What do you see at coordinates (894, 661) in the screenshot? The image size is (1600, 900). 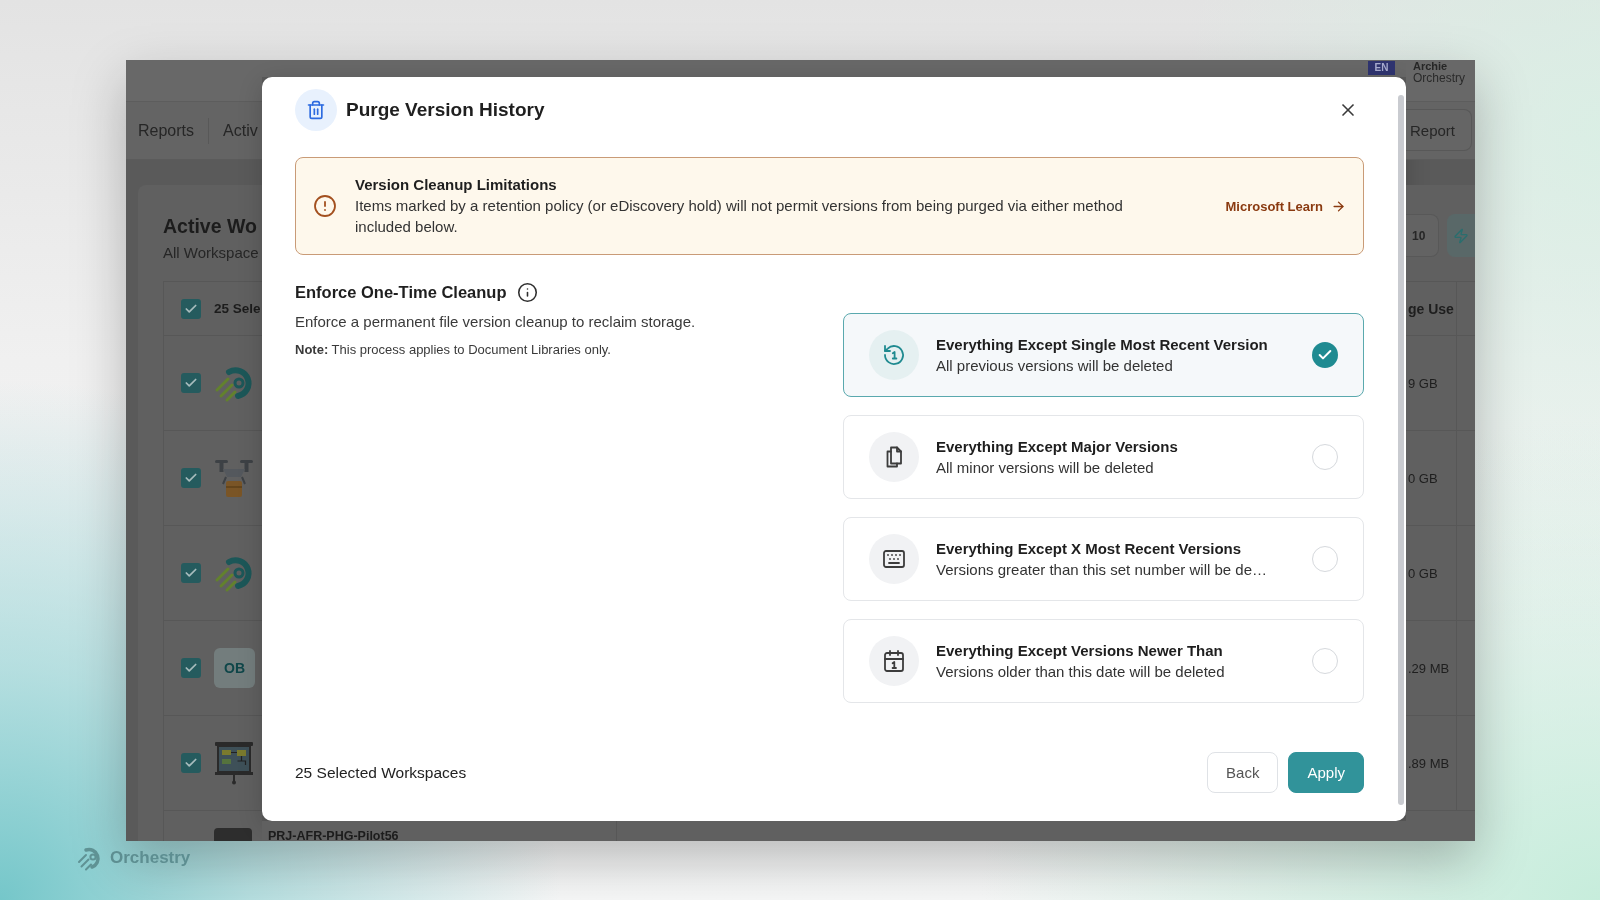 I see `calendar-icon` at bounding box center [894, 661].